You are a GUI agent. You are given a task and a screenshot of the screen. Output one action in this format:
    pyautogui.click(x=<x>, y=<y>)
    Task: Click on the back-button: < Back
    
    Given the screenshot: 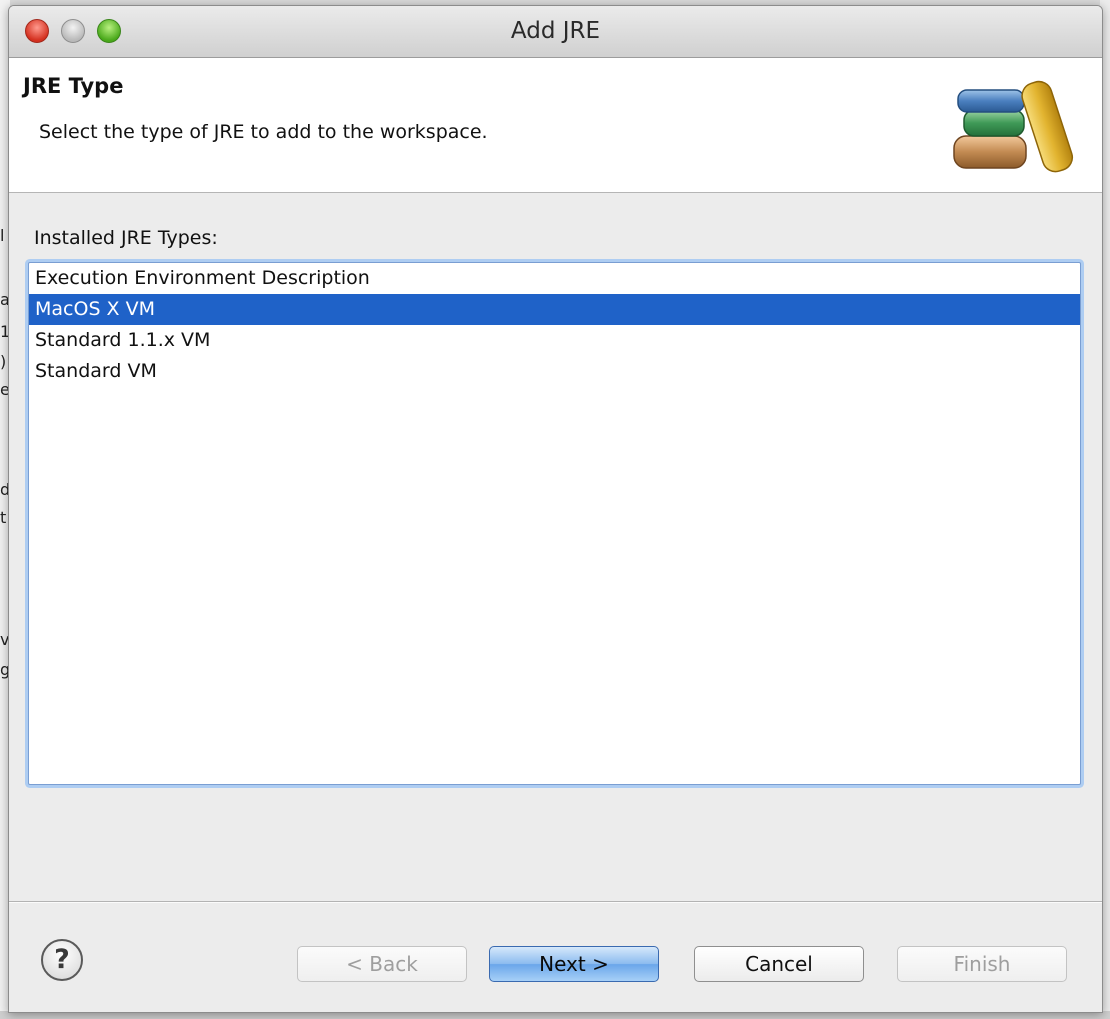 What is the action you would take?
    pyautogui.click(x=382, y=964)
    